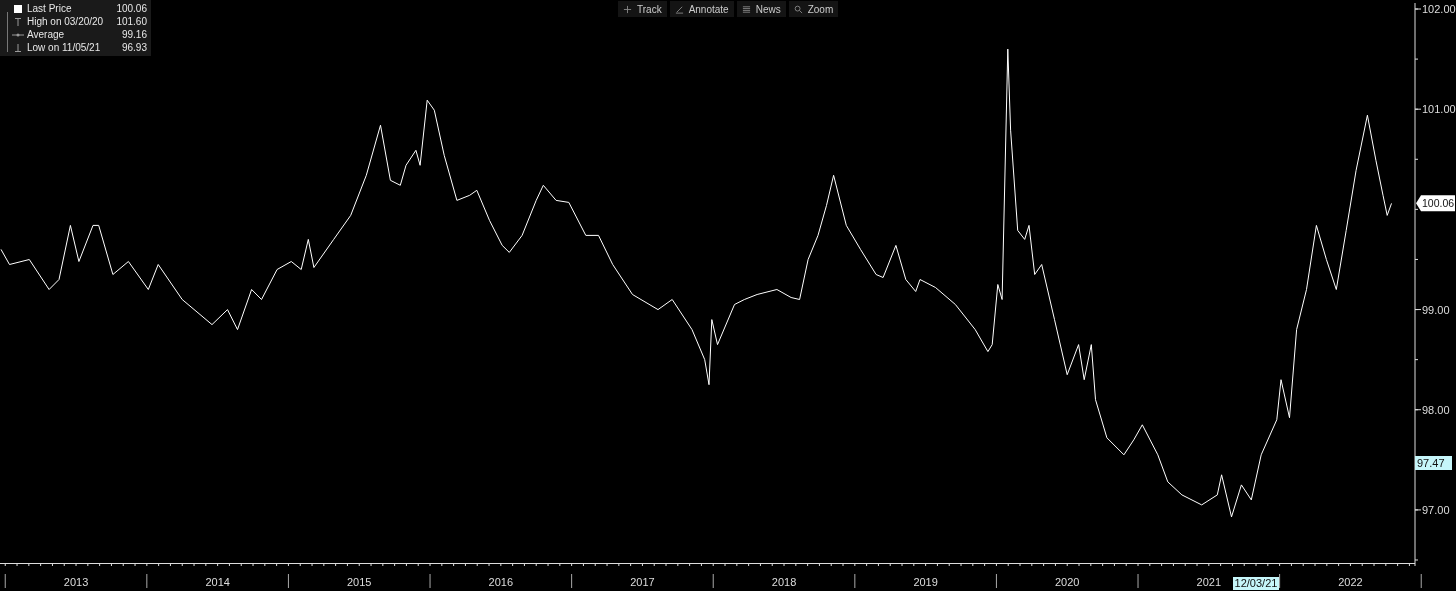  What do you see at coordinates (1436, 409) in the screenshot?
I see `axis-label: 98.00` at bounding box center [1436, 409].